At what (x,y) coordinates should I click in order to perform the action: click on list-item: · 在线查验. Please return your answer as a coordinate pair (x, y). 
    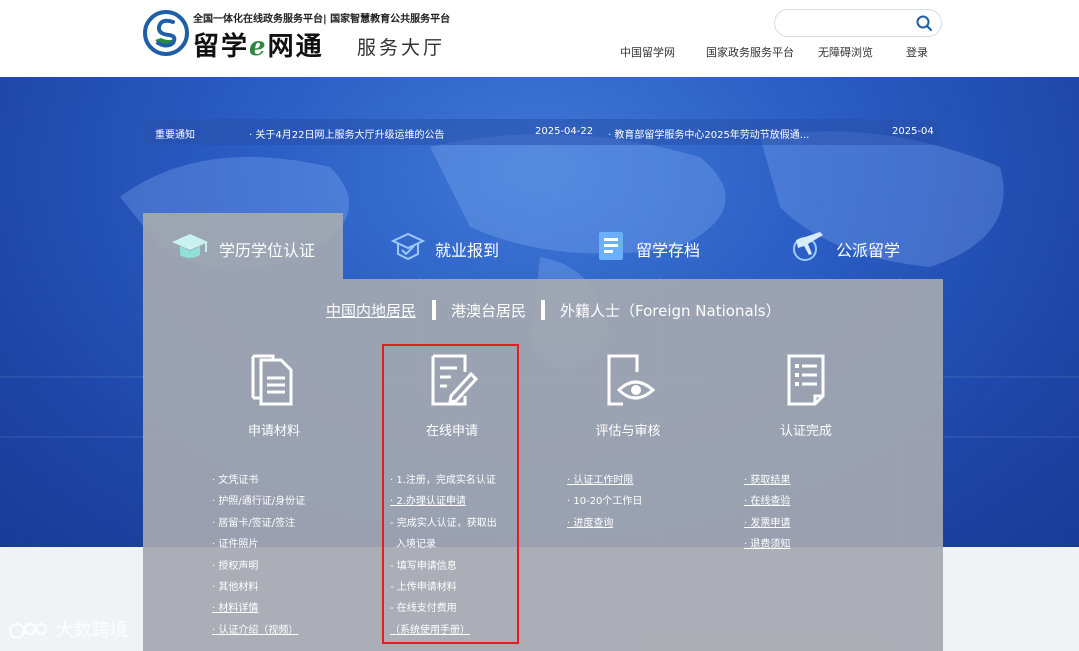
    Looking at the image, I should click on (767, 501).